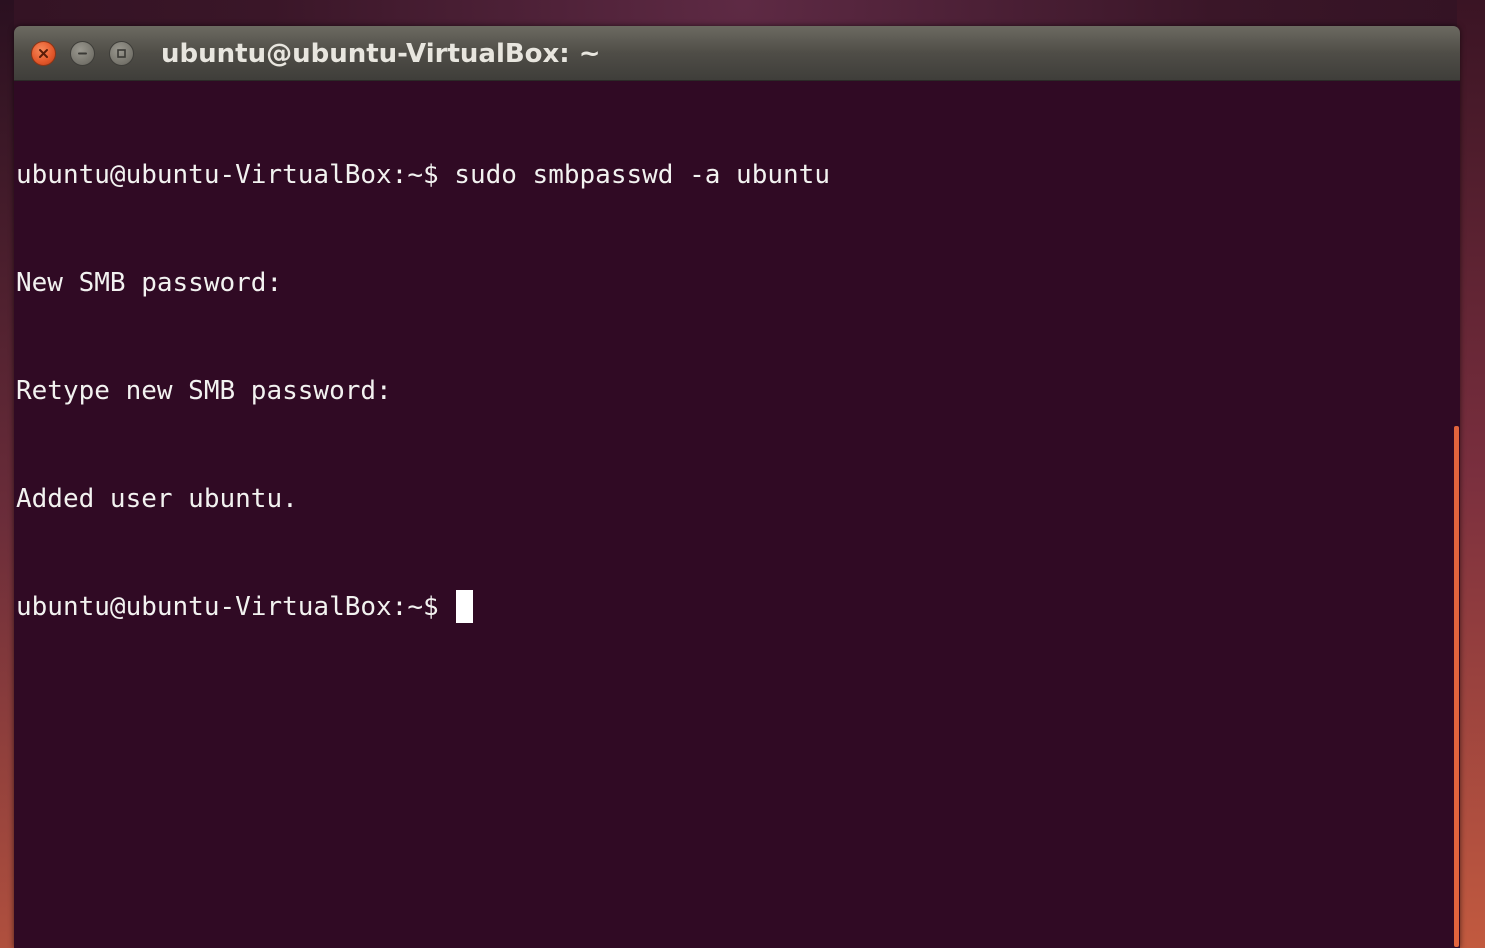 The width and height of the screenshot is (1485, 948). I want to click on terminal-prompt: ubuntu@ubuntu-VirtualBox:~$, so click(235, 607).